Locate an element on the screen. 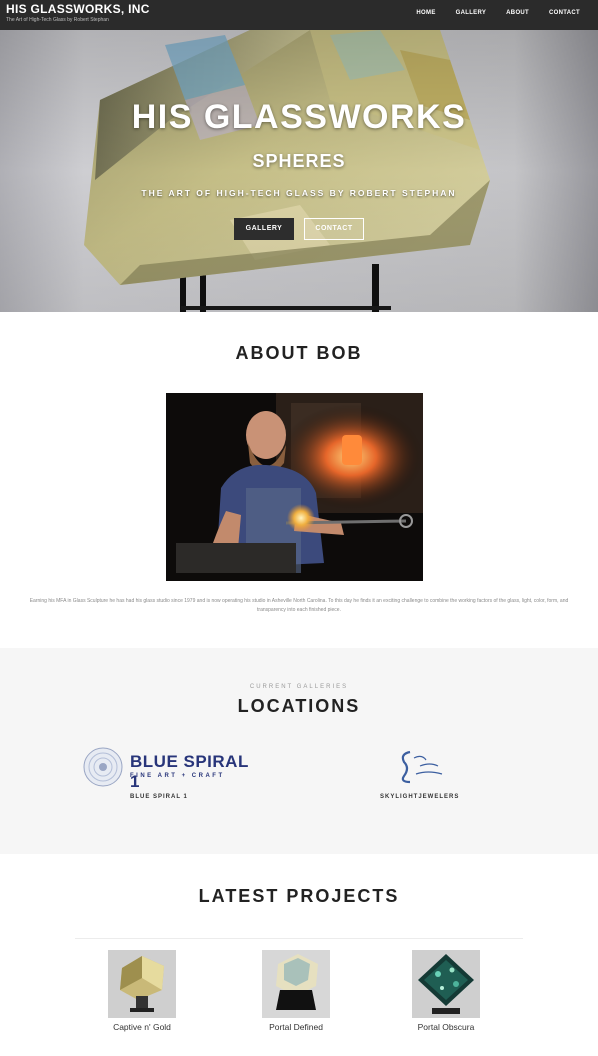 The image size is (598, 1056). locations-eyebrow: CURRENT GALLERIES is located at coordinates (299, 687).